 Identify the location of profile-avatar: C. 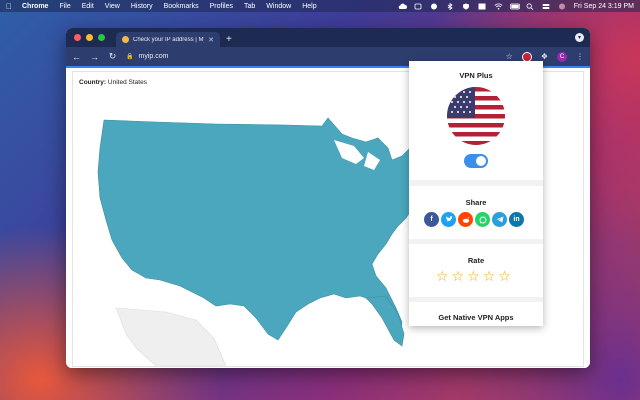
(562, 56).